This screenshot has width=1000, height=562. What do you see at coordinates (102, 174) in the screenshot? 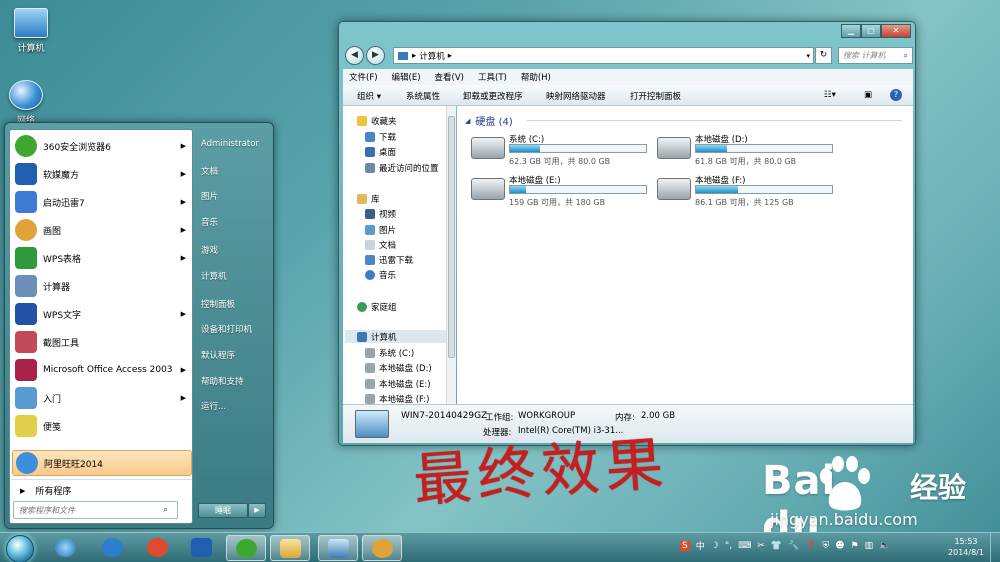
I see `start-program-item: 软媒魔方 ▶` at bounding box center [102, 174].